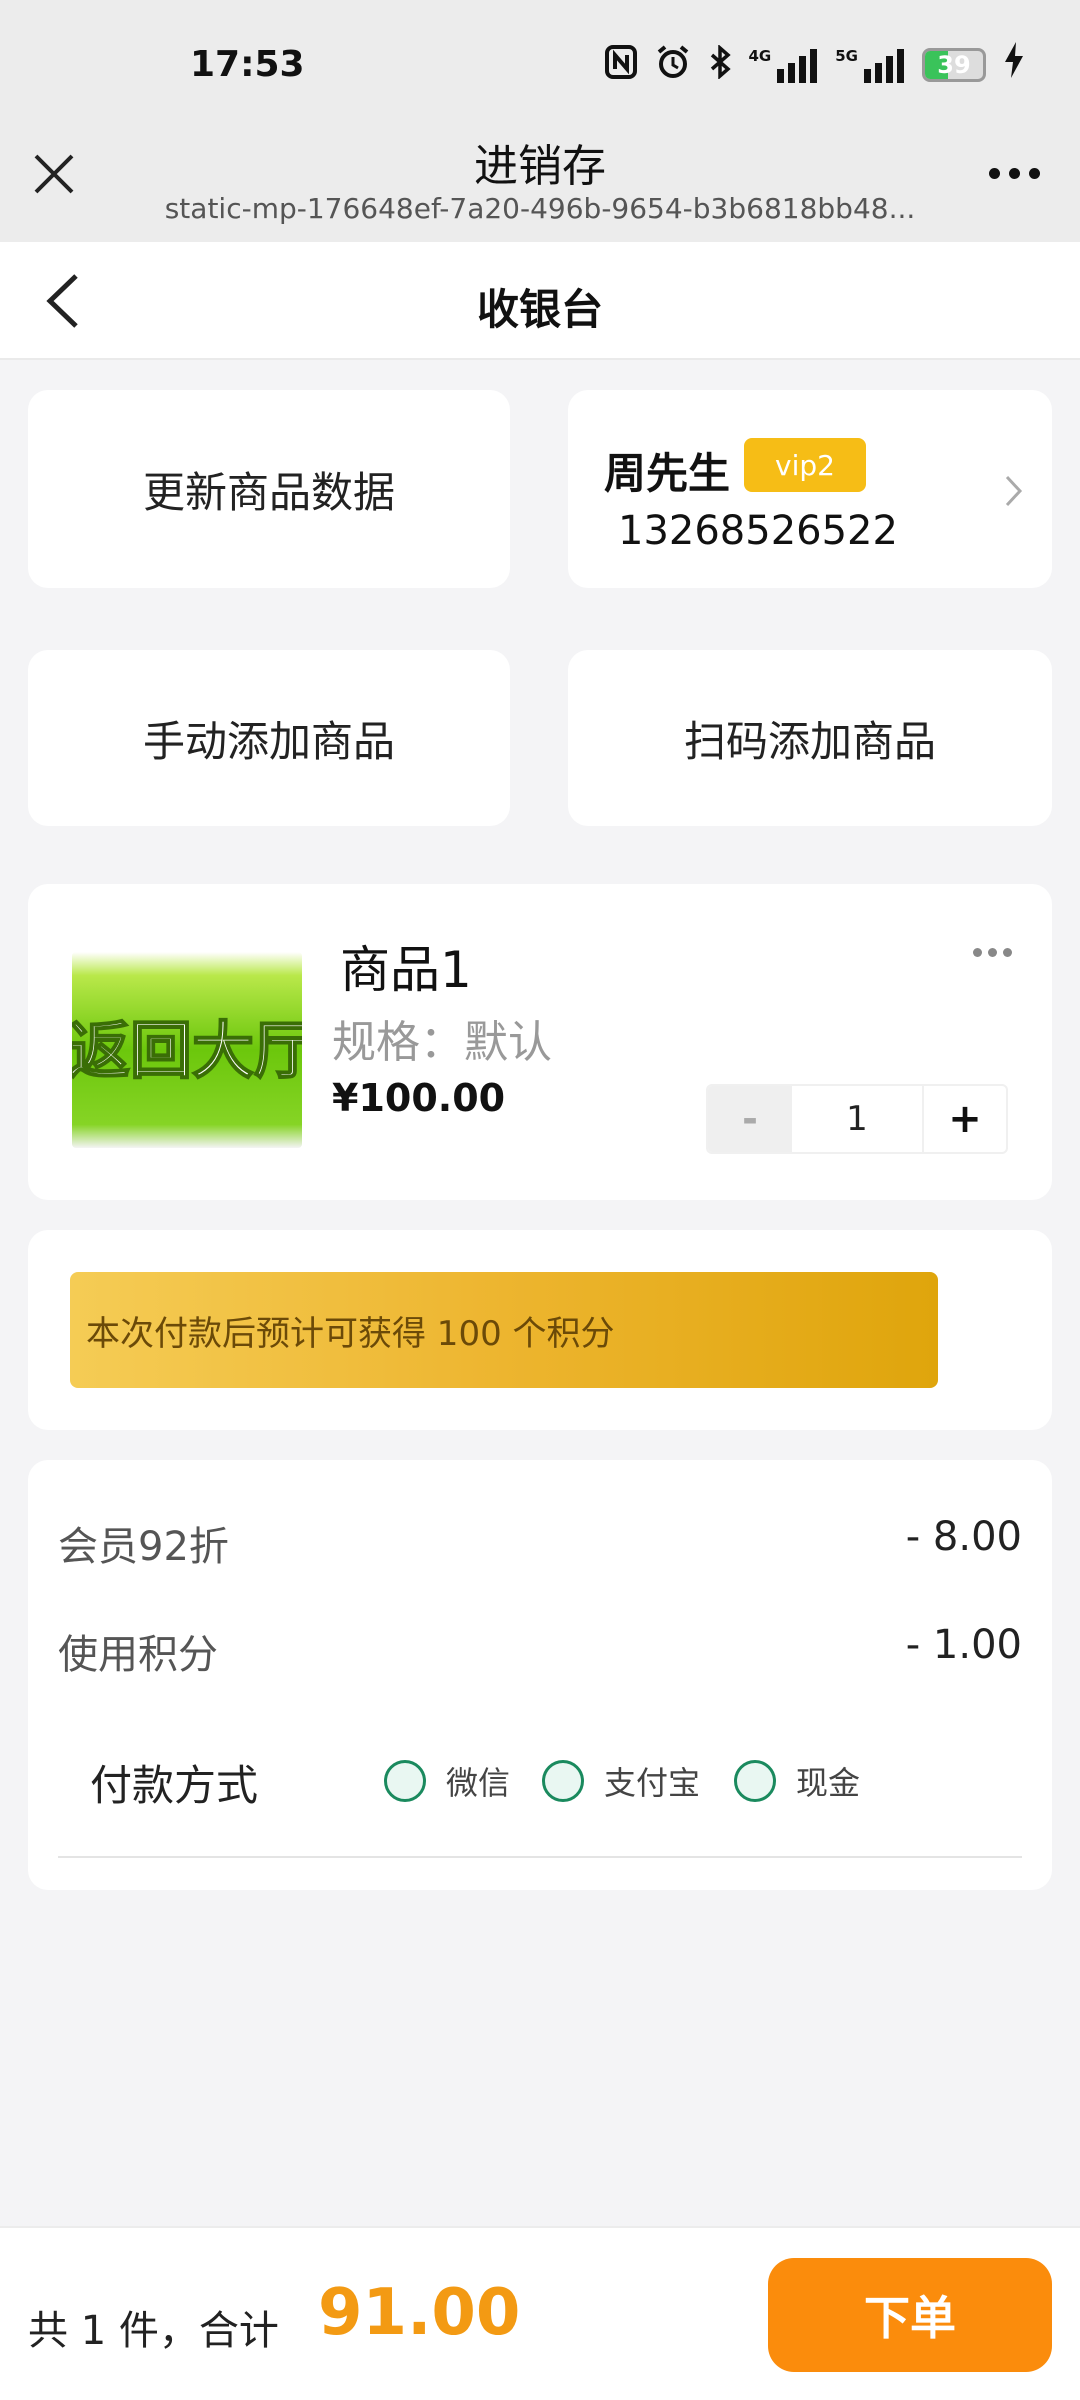 This screenshot has width=1080, height=2400. Describe the element at coordinates (805, 465) in the screenshot. I see `vip-badge: vip2` at that location.